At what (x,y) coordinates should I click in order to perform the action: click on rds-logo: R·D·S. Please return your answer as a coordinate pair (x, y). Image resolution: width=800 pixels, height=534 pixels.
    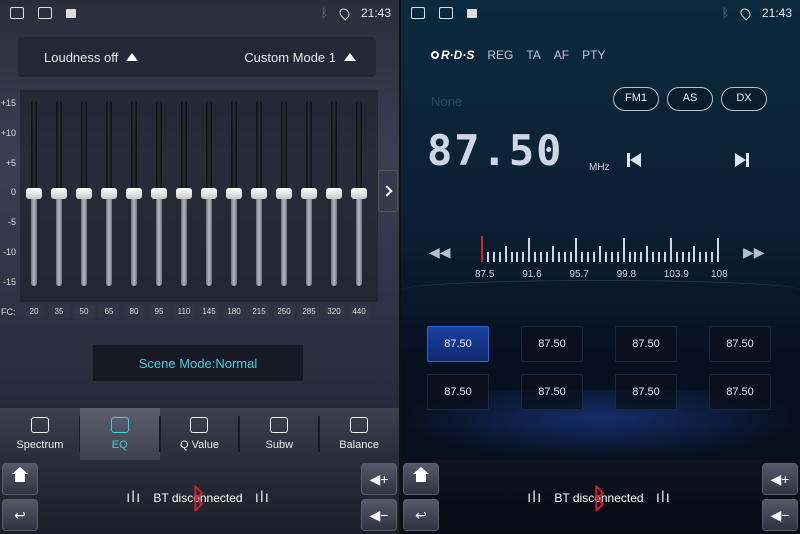
    Looking at the image, I should click on (452, 55).